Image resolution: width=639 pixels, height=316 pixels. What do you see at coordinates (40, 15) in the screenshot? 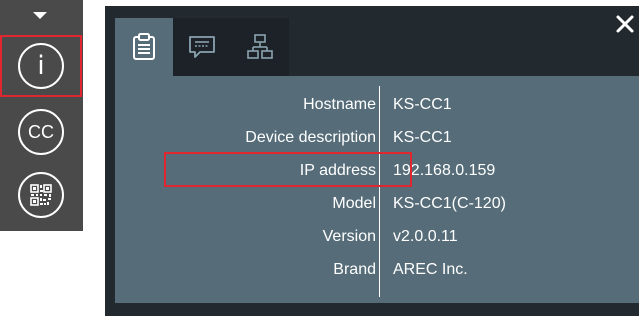
I see `collapse-arrow-icon` at bounding box center [40, 15].